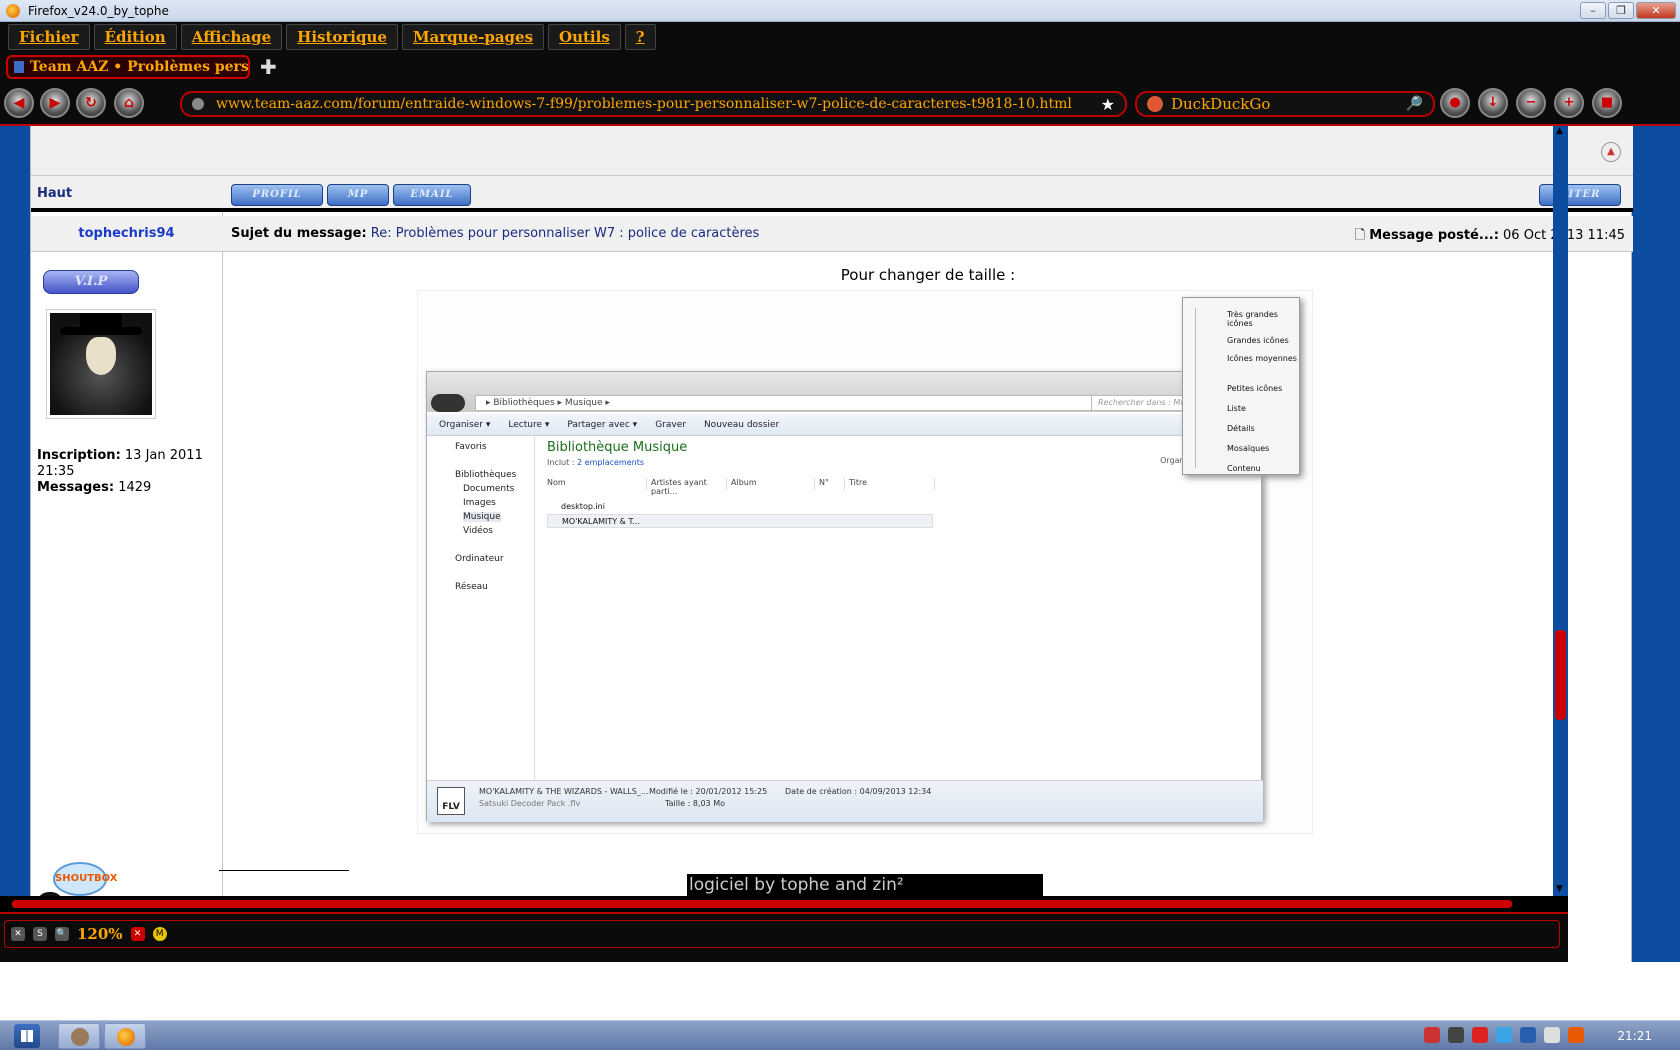  I want to click on subject-label: Sujet du message:, so click(299, 233).